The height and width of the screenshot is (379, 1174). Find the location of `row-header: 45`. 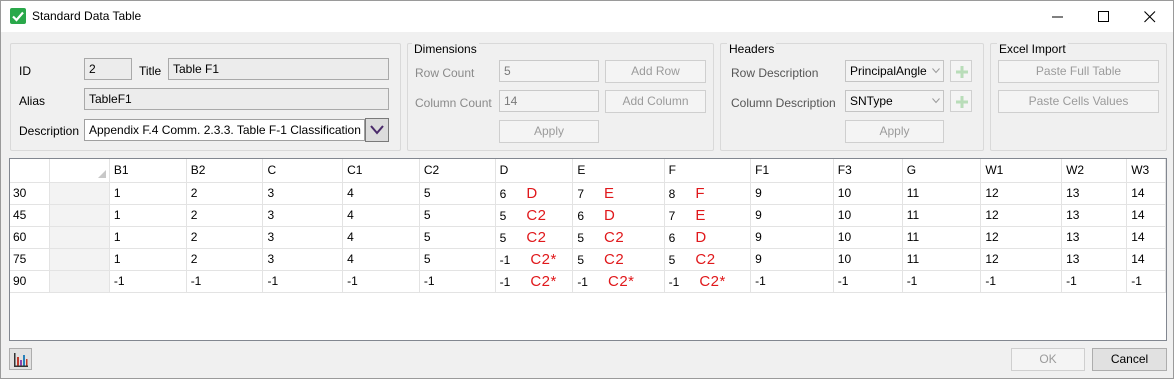

row-header: 45 is located at coordinates (30, 215).